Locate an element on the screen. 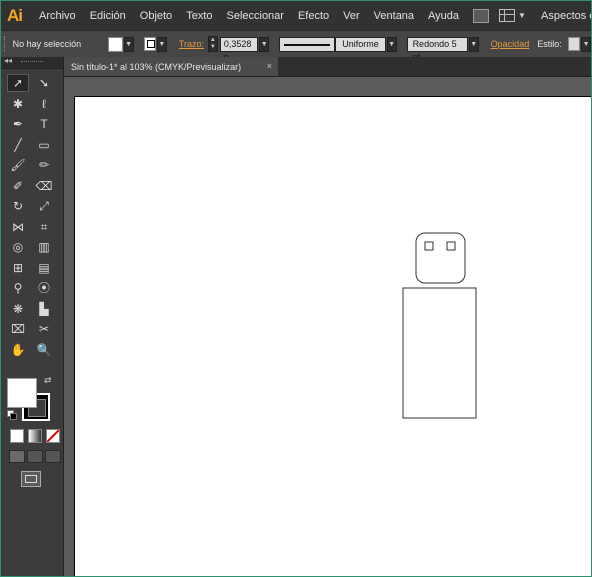 The height and width of the screenshot is (577, 592). gradient-tool-icon: ▤ is located at coordinates (44, 268).